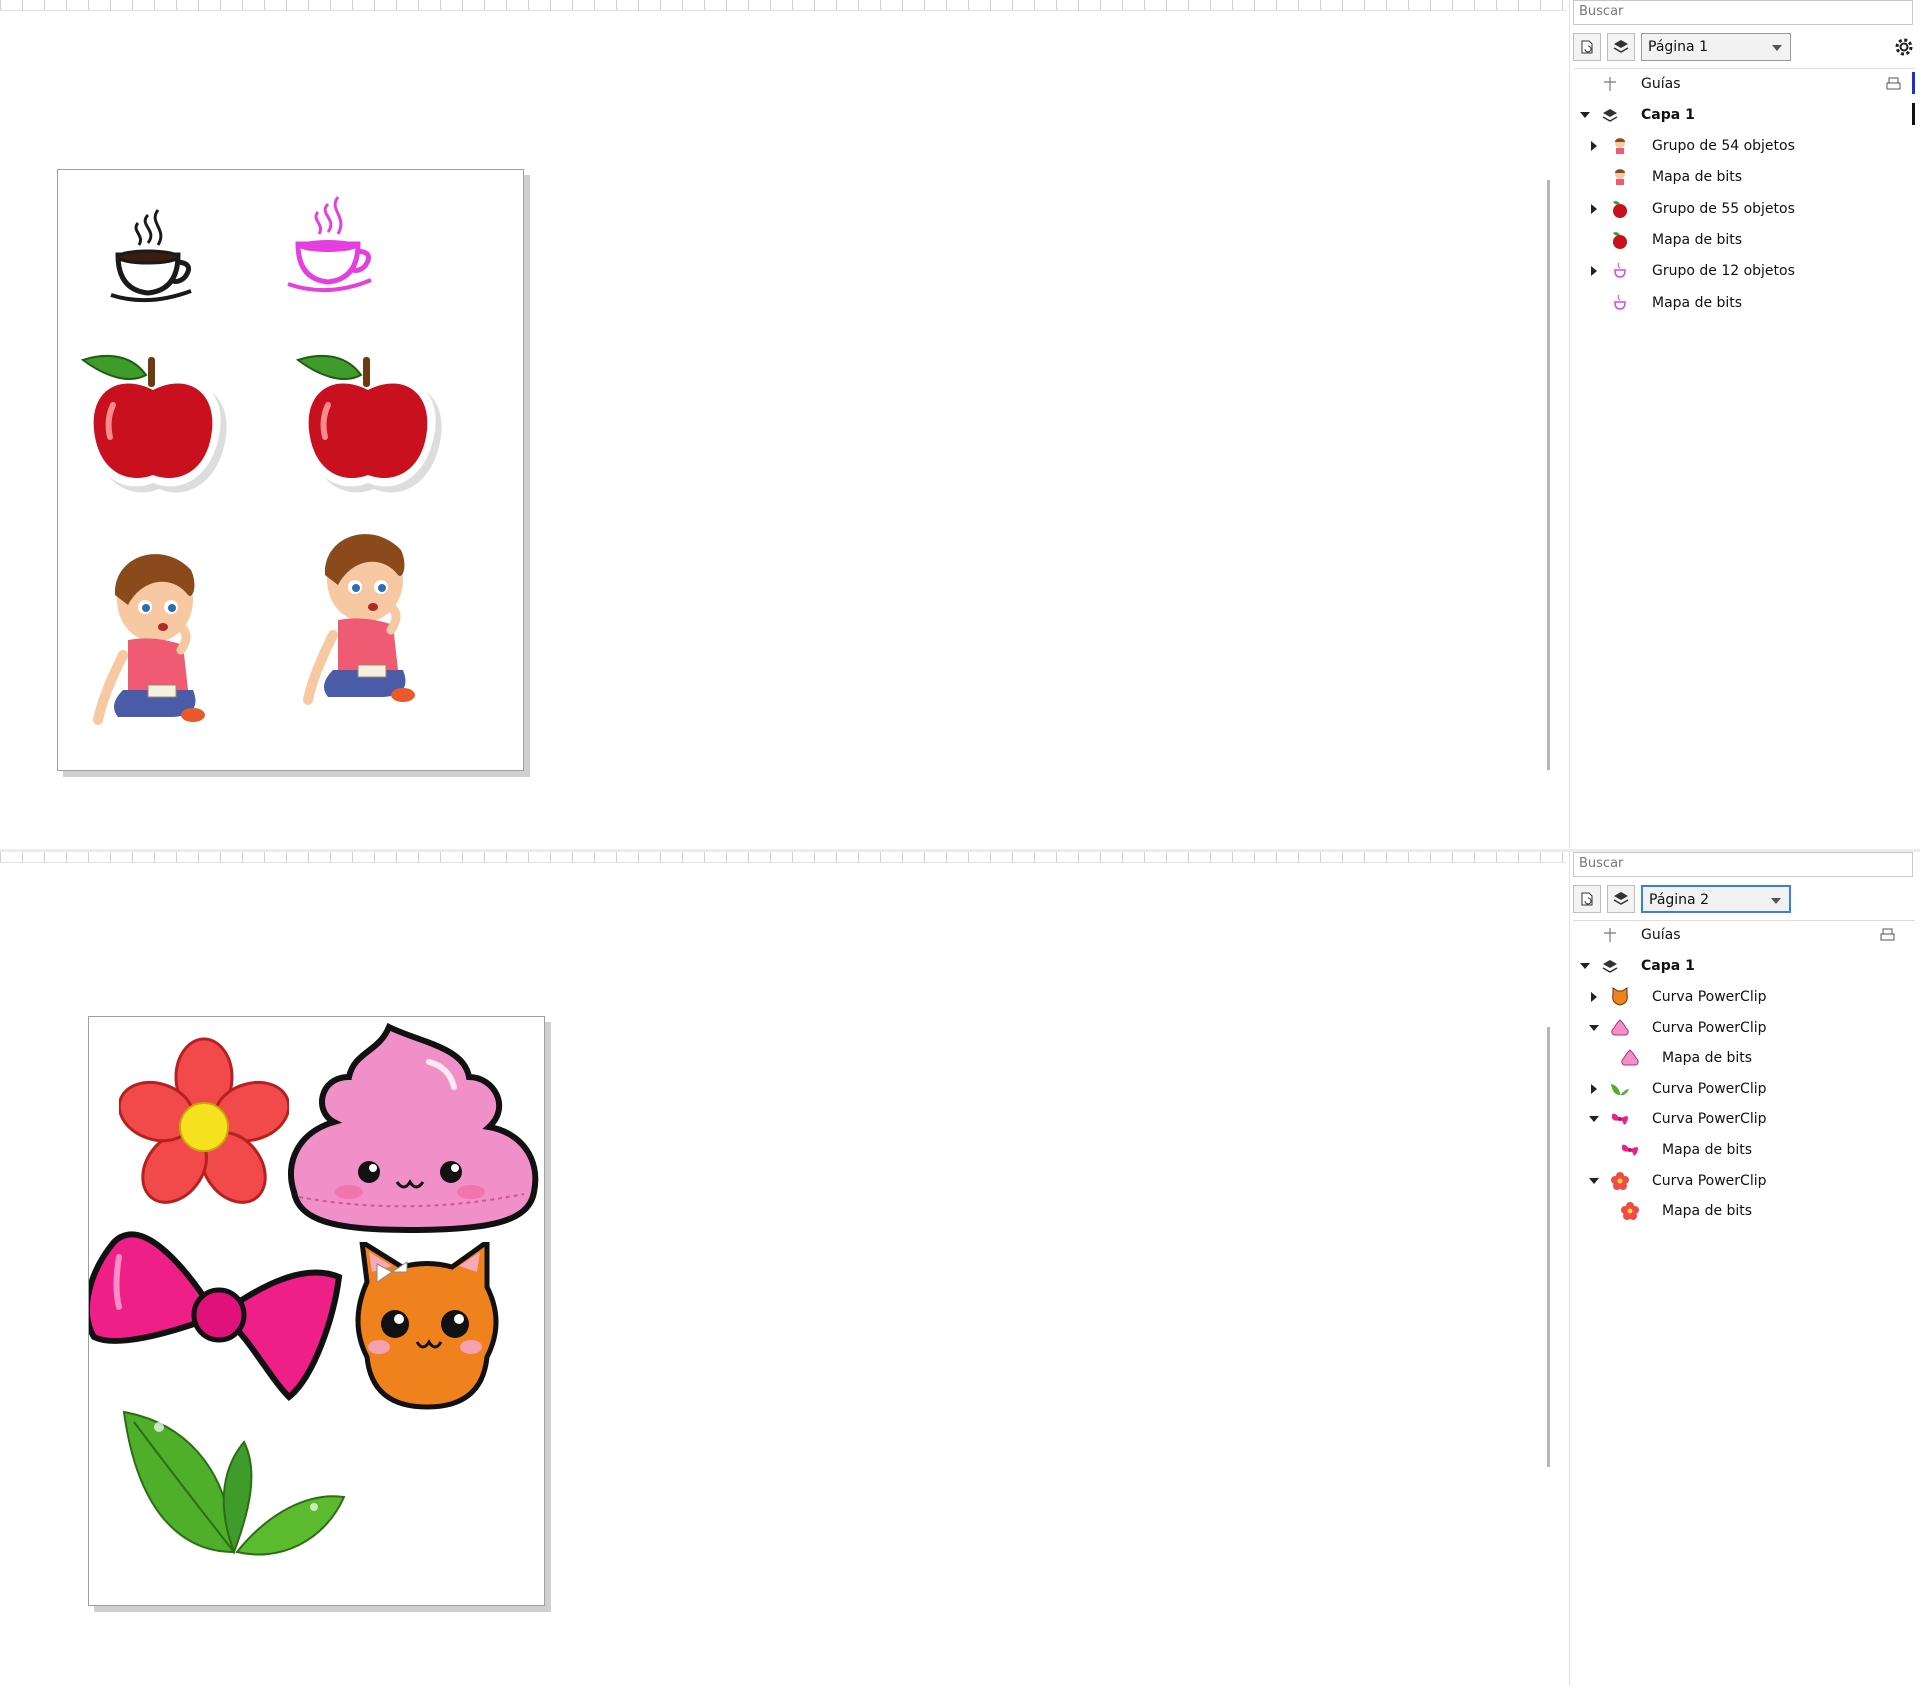 This screenshot has width=1920, height=1685. I want to click on object-row-grupo-de-12-objetos: Grupo de 12 objetos, so click(1742, 271).